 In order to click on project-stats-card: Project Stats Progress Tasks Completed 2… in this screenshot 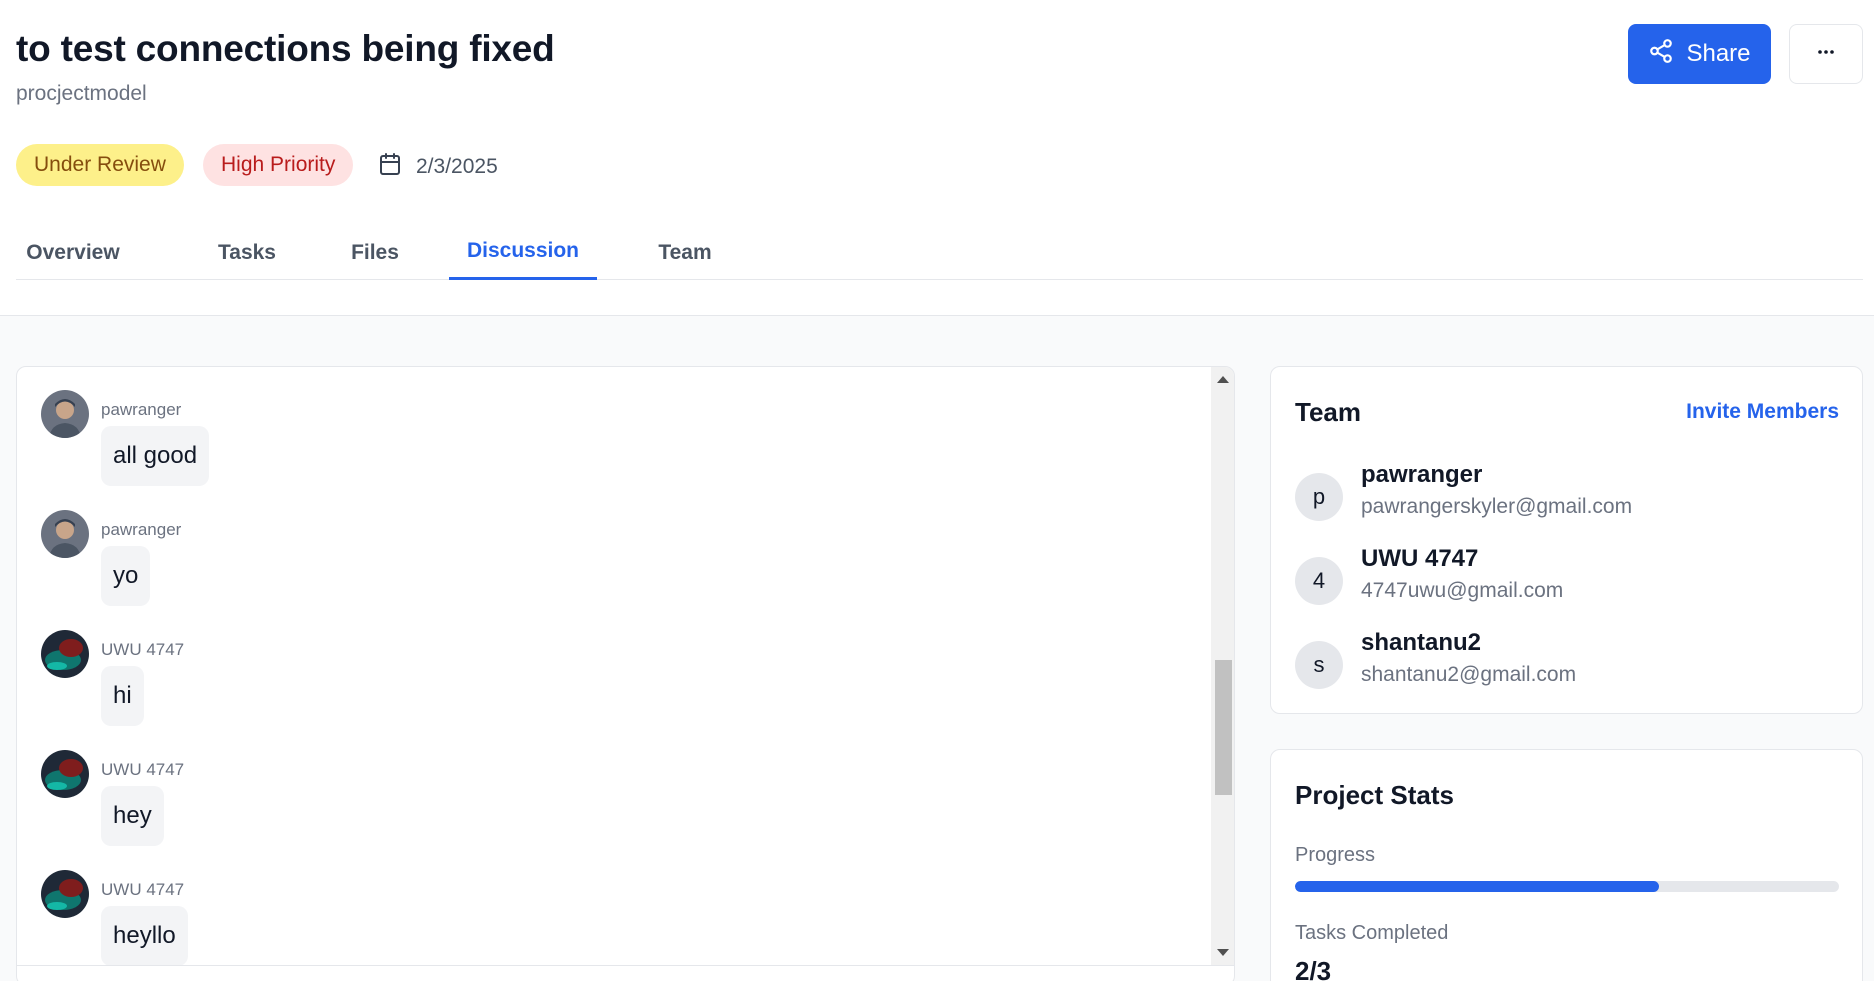, I will do `click(1566, 865)`.